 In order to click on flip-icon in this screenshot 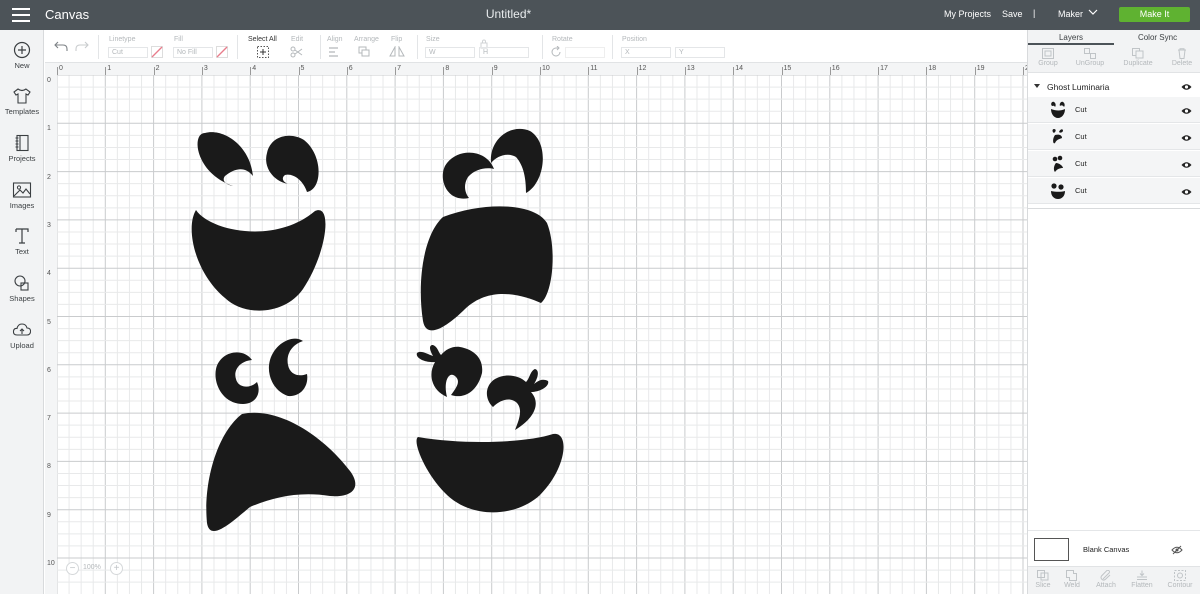, I will do `click(397, 52)`.